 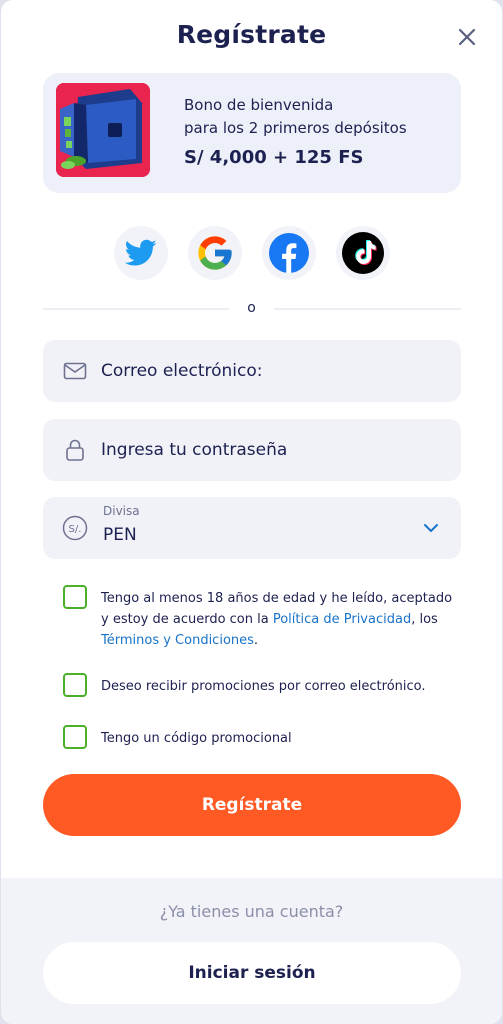 What do you see at coordinates (295, 128) in the screenshot?
I see `bonus-subtitle: para los 2 primeros depósitos` at bounding box center [295, 128].